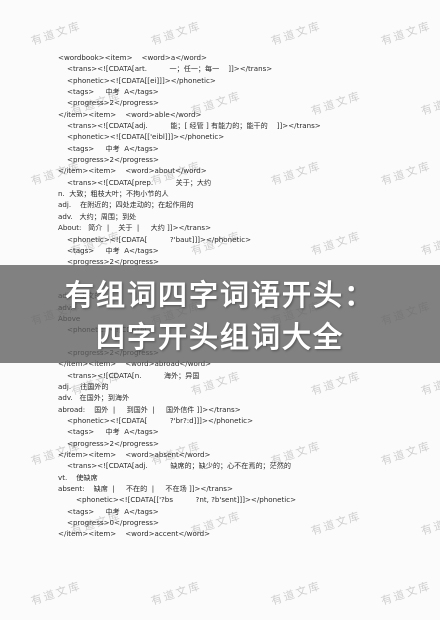 The width and height of the screenshot is (440, 620). Describe the element at coordinates (137, 80) in the screenshot. I see `document-line: <phonetic><![CDATA[[ei]]]></phonetic>` at that location.